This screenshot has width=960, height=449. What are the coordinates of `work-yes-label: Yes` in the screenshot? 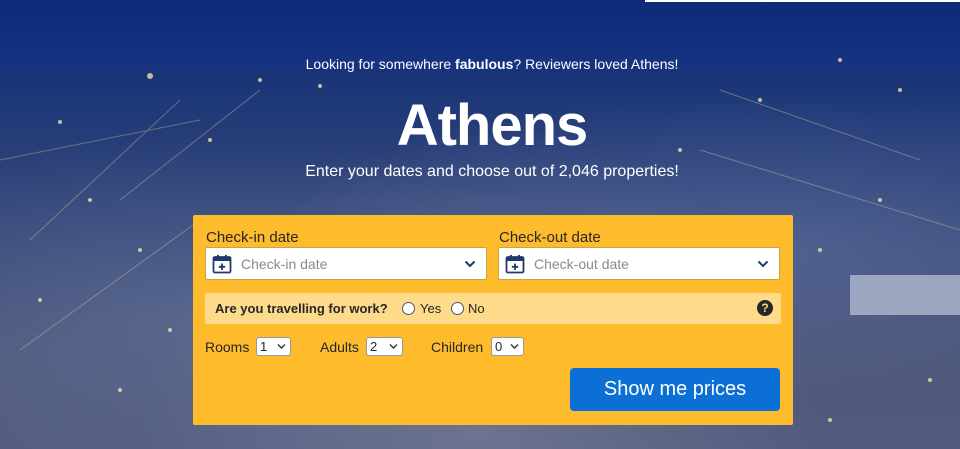 It's located at (430, 308).